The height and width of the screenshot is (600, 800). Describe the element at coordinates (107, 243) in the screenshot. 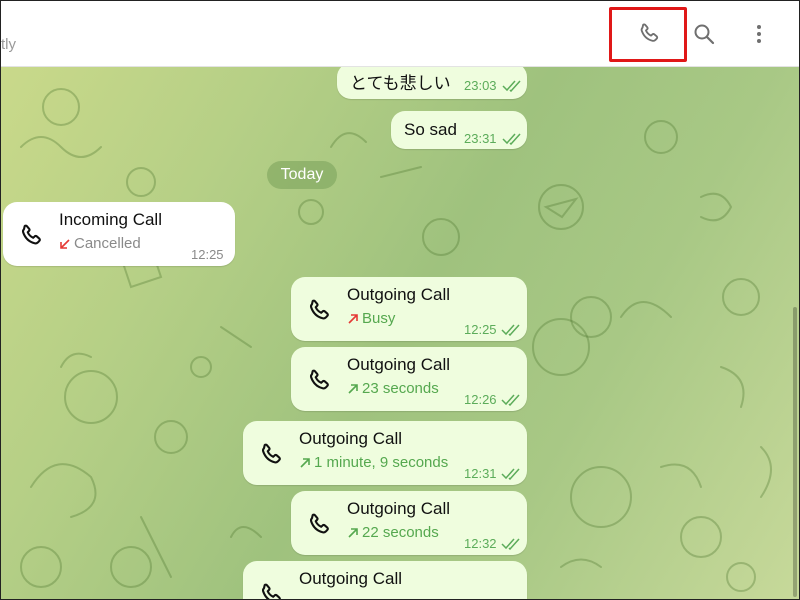

I see `call-status-text: Cancelled` at that location.